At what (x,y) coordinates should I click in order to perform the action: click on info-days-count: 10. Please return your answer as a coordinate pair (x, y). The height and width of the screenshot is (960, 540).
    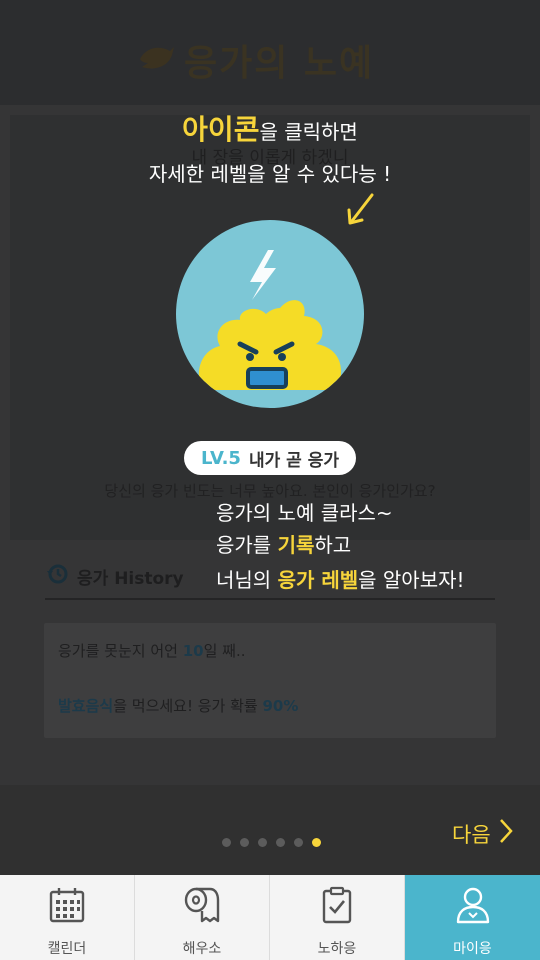
    Looking at the image, I should click on (193, 651).